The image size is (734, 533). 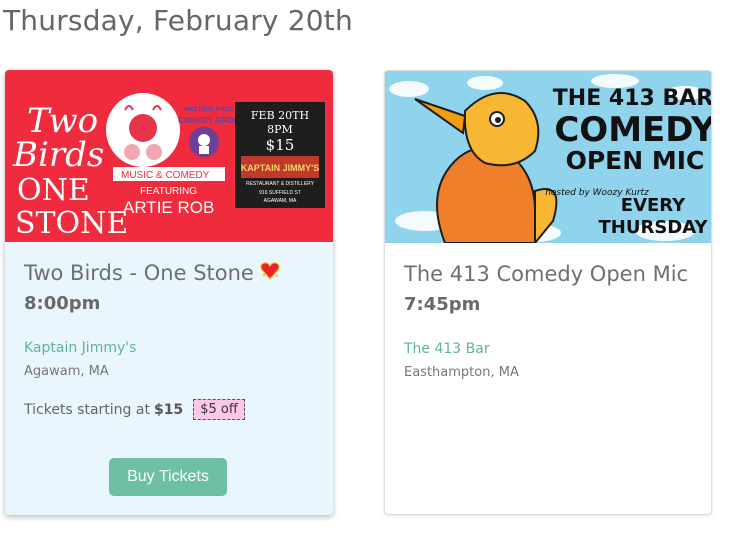 I want to click on svg-text: MUSIC & COMEDY, so click(x=165, y=175).